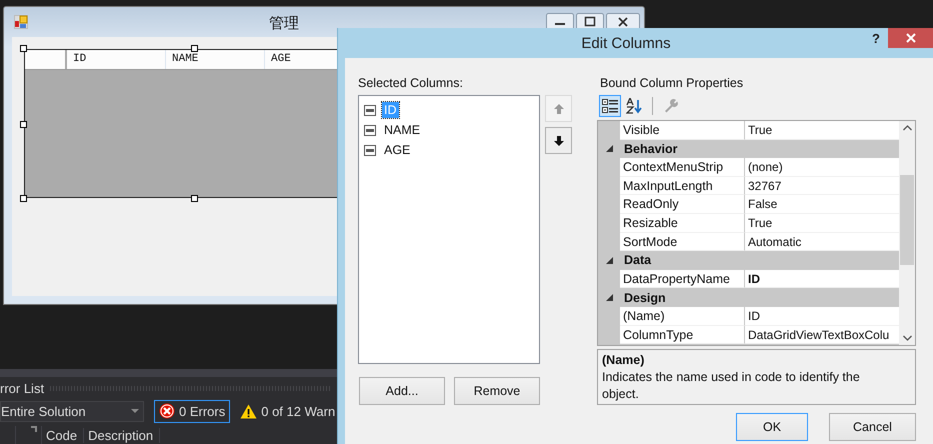  What do you see at coordinates (682, 316) in the screenshot?
I see `property-name: (Name)` at bounding box center [682, 316].